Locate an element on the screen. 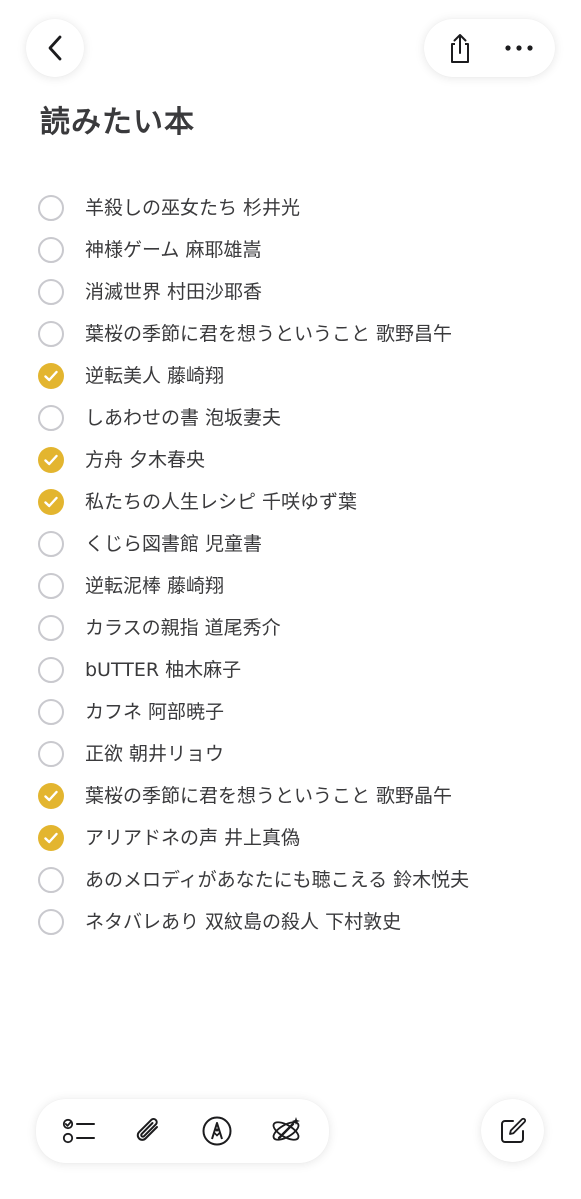 This screenshot has height=1199, width=581. ellipsis-icon is located at coordinates (519, 48).